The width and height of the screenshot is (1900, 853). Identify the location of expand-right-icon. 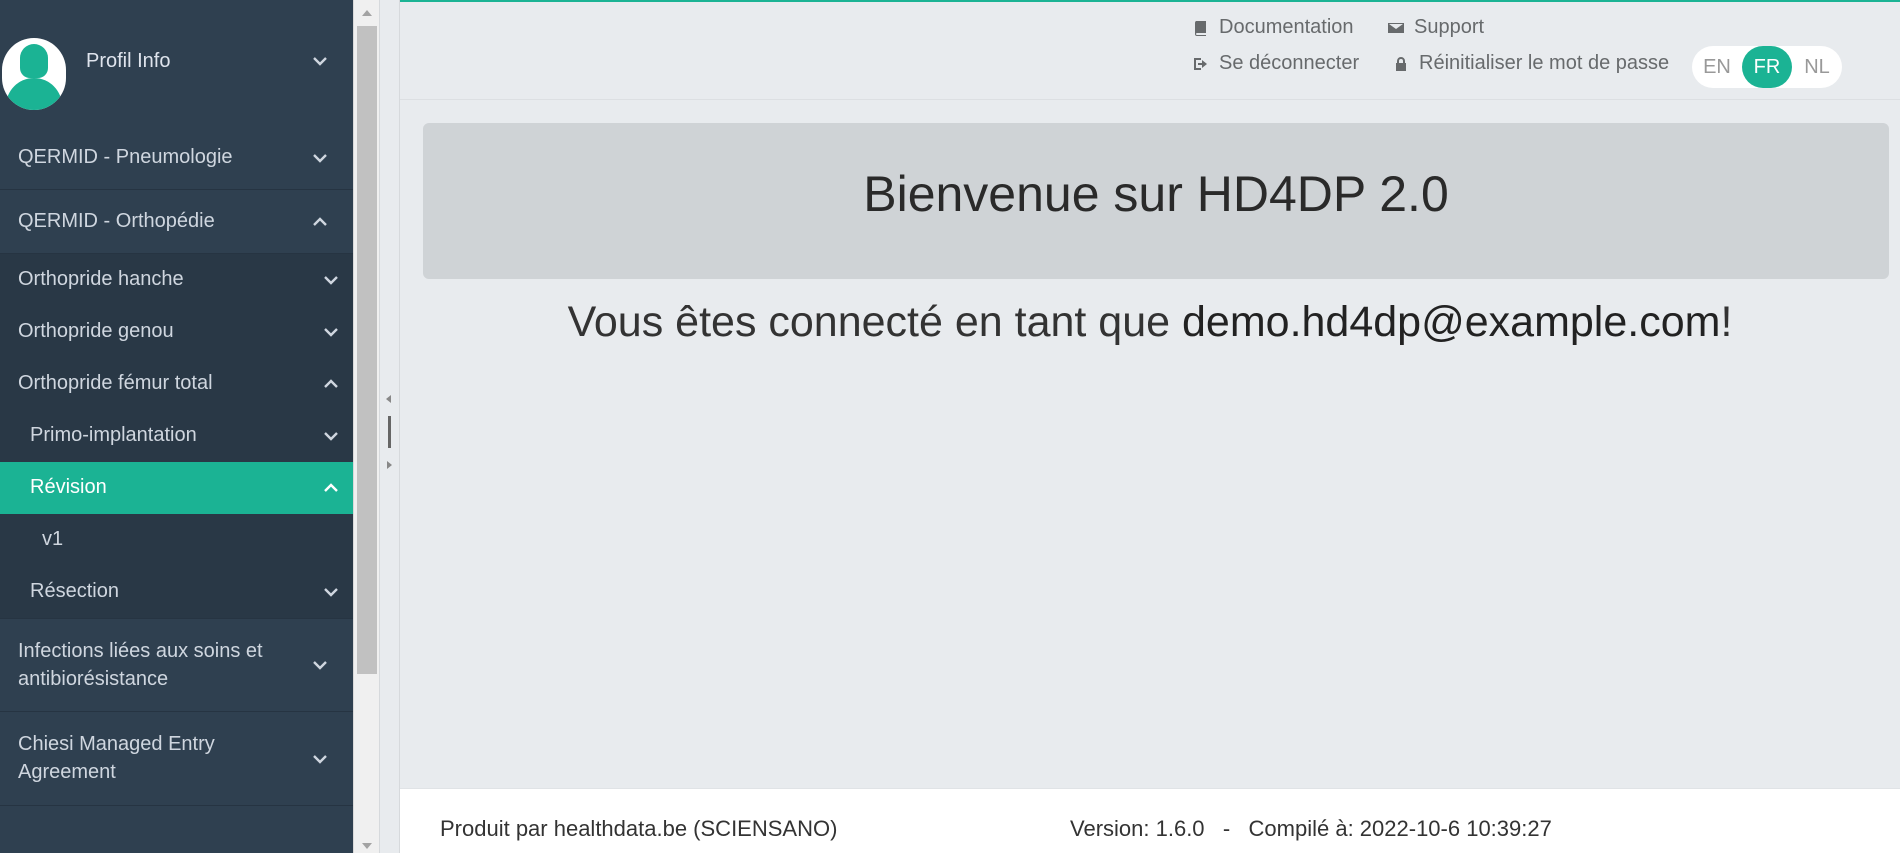
(389, 465).